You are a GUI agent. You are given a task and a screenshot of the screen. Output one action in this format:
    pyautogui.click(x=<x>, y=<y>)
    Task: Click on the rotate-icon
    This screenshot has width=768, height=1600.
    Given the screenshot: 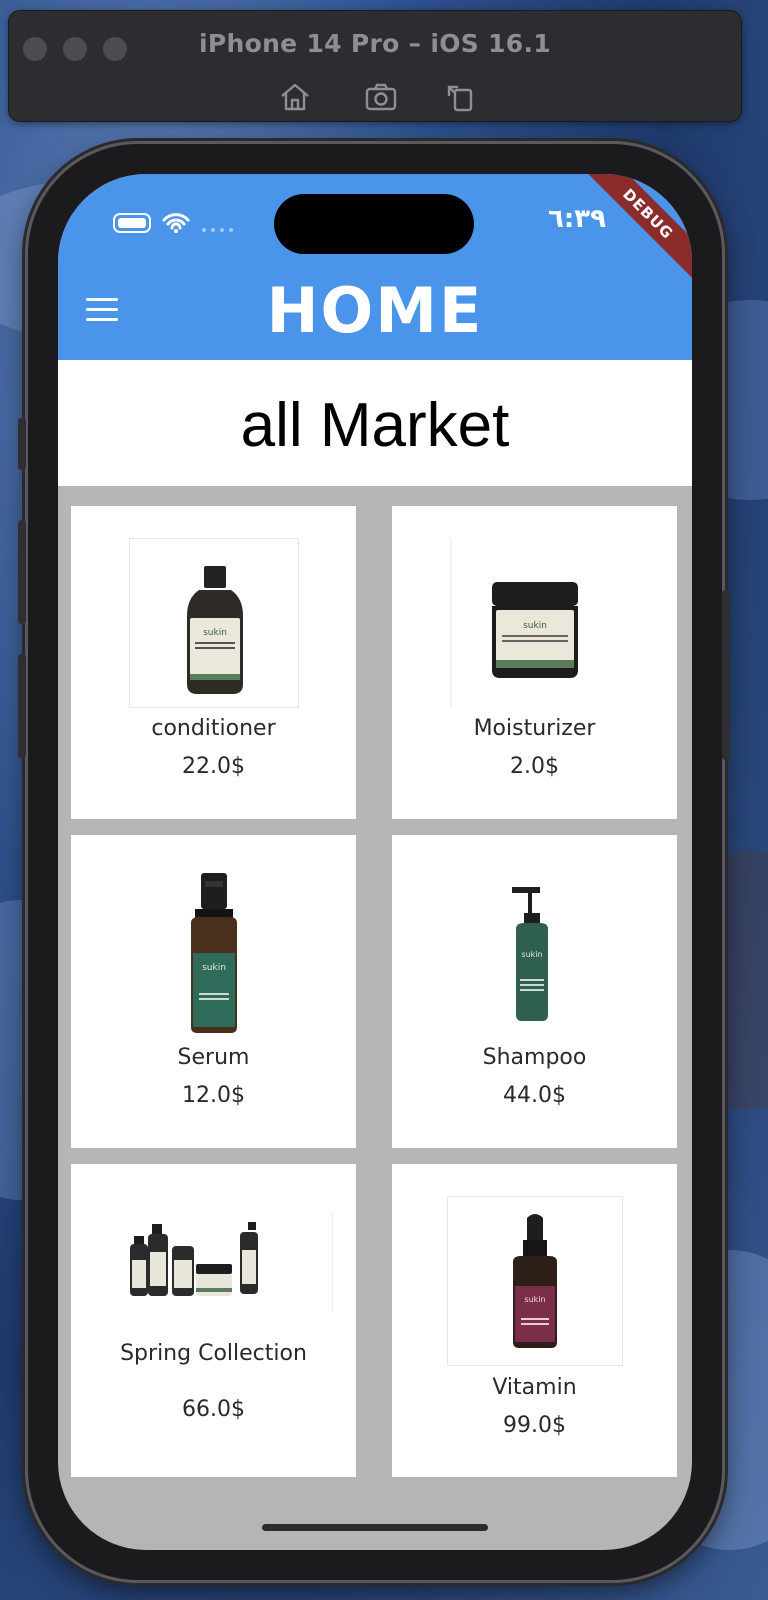 What is the action you would take?
    pyautogui.click(x=461, y=97)
    